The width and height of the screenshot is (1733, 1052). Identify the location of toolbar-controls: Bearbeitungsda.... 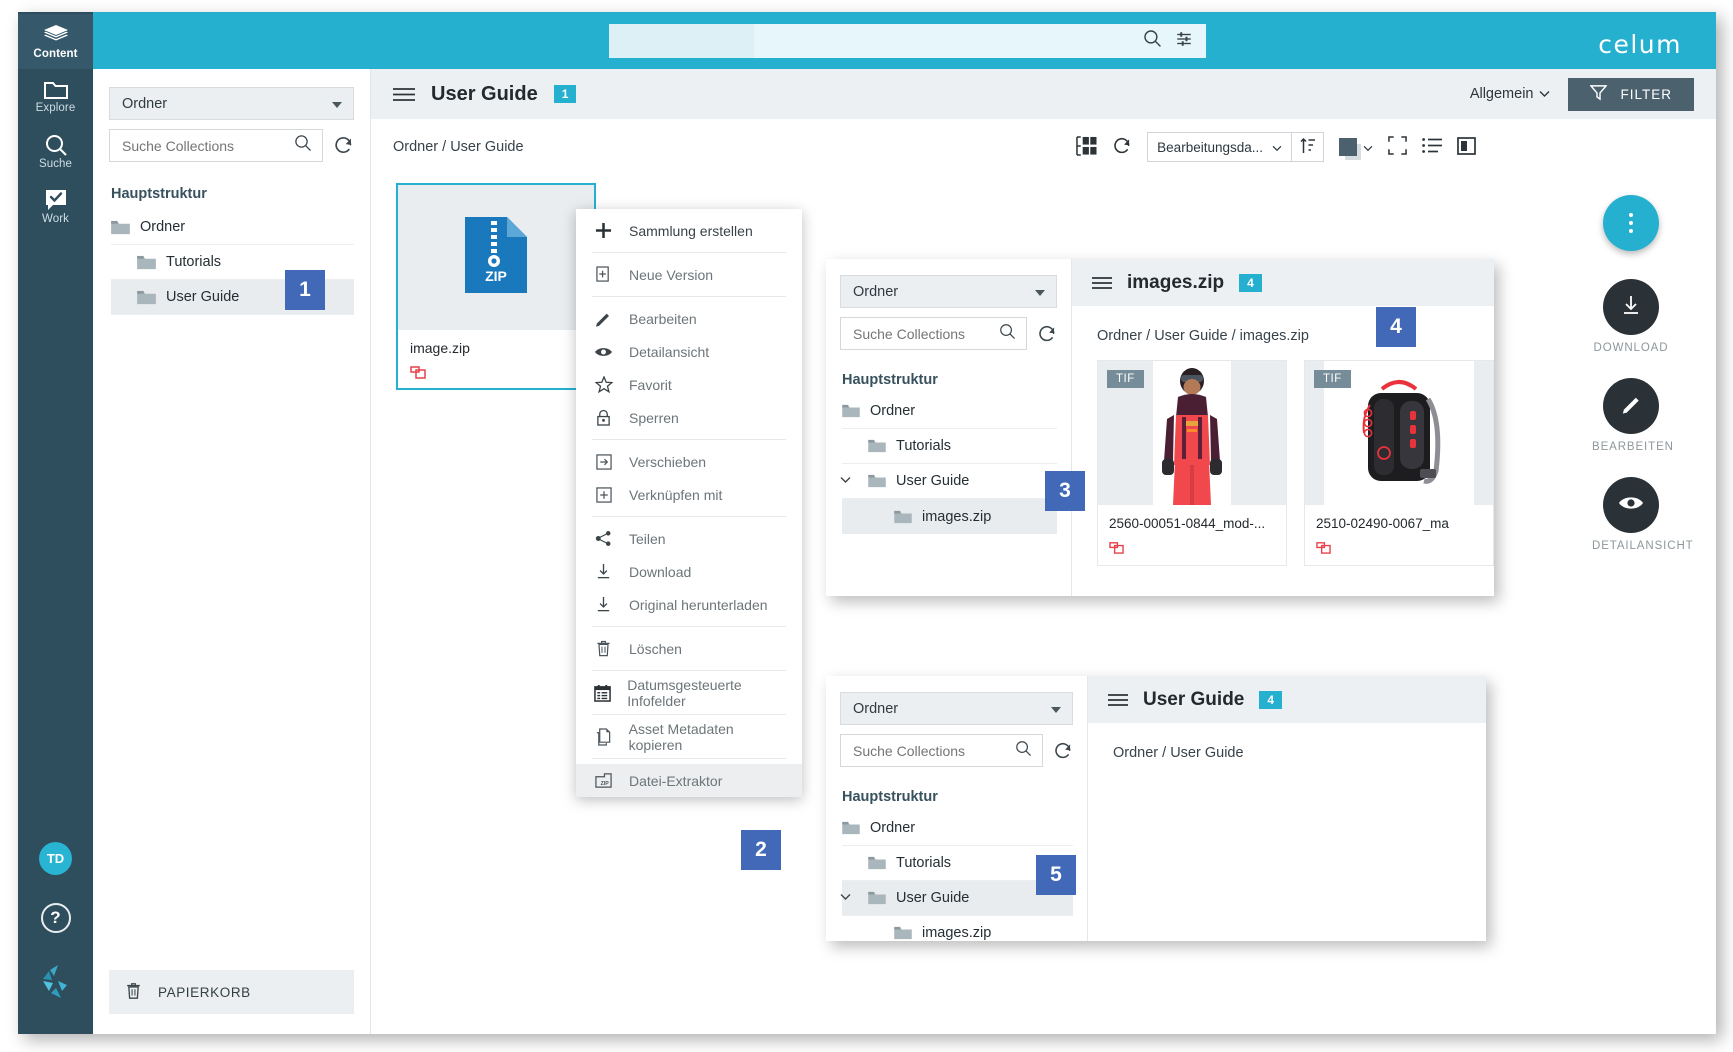
(1276, 147).